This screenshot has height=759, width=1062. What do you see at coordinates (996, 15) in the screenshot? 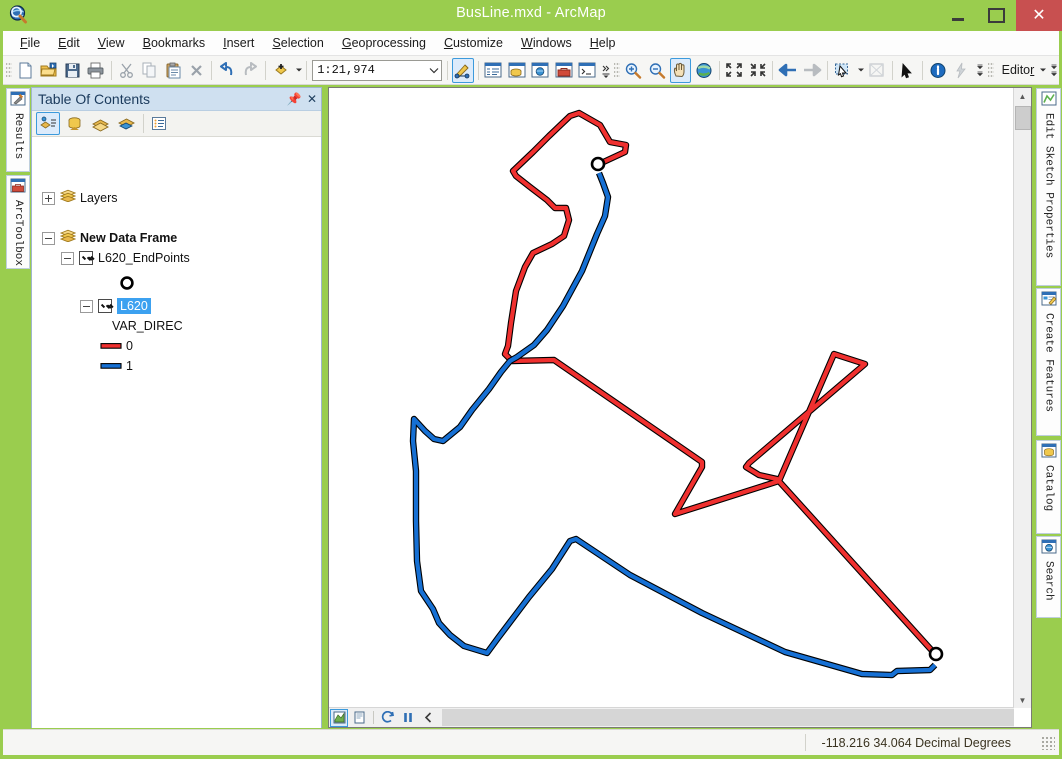
I see `maximize-button` at bounding box center [996, 15].